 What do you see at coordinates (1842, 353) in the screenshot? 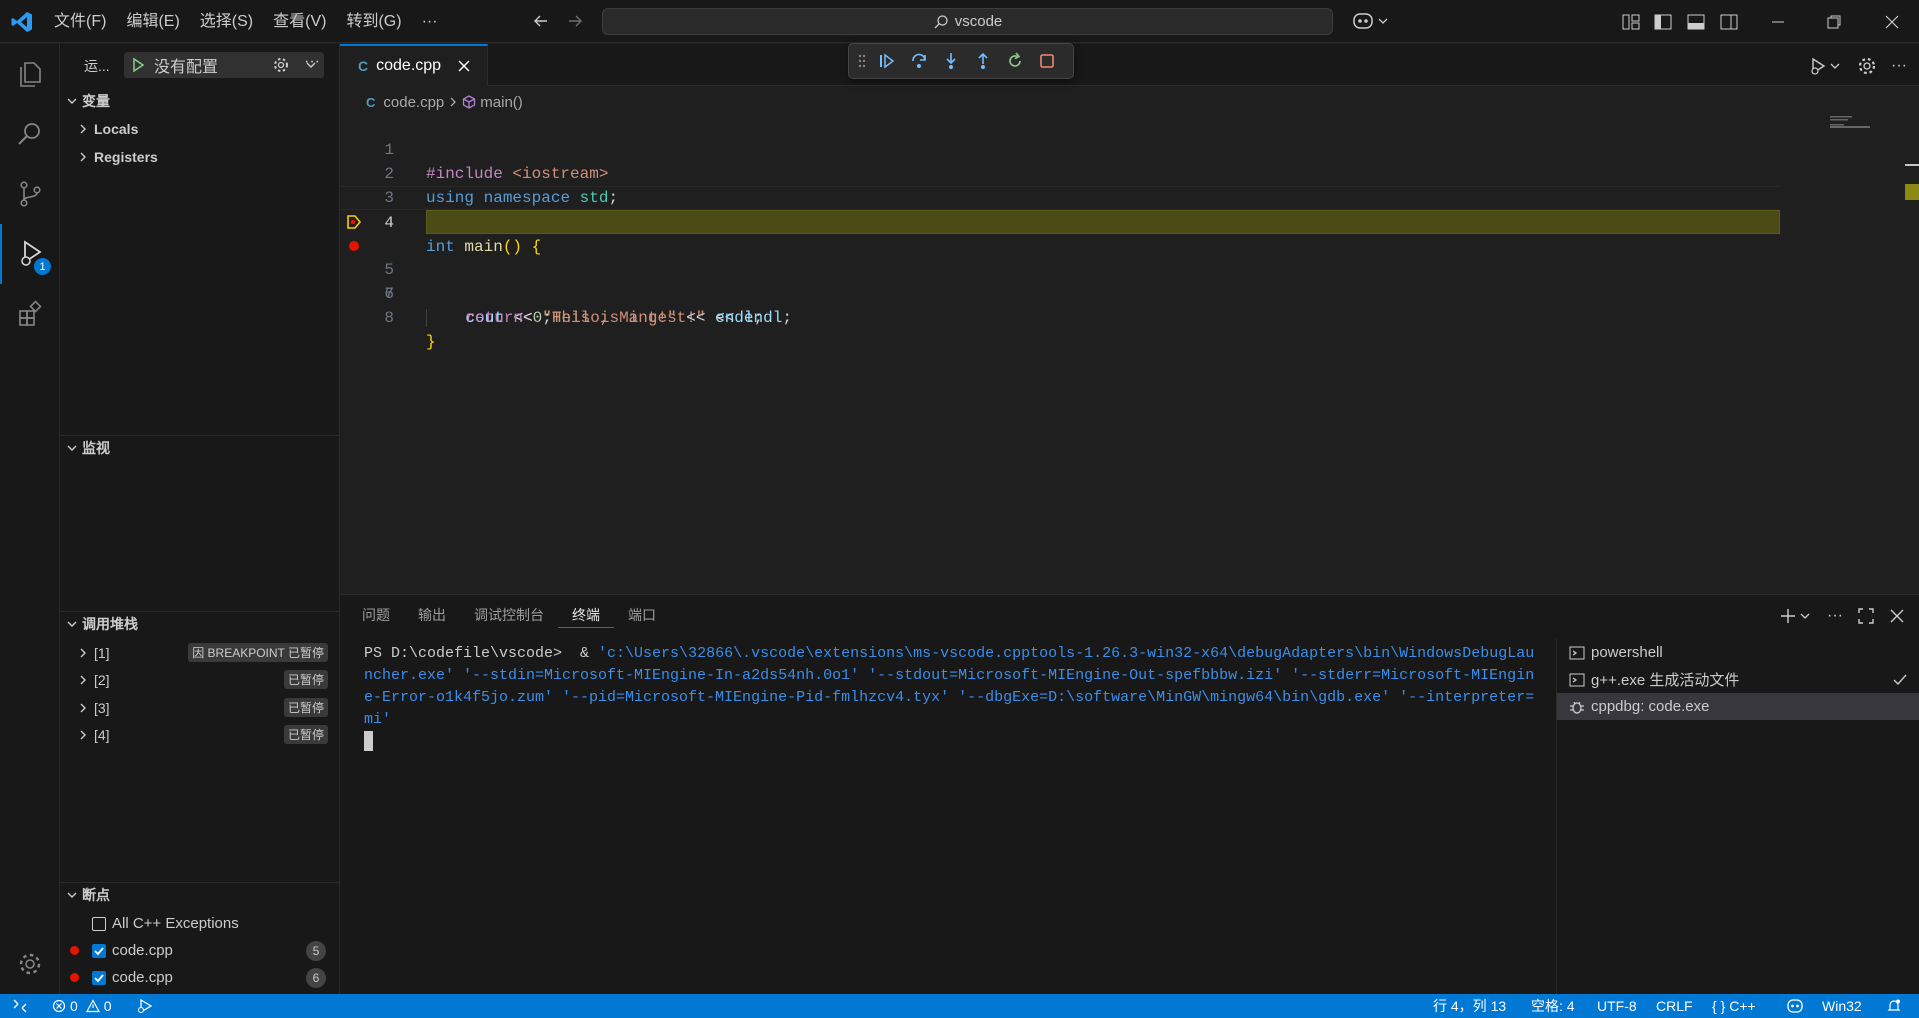
I see `minimap` at bounding box center [1842, 353].